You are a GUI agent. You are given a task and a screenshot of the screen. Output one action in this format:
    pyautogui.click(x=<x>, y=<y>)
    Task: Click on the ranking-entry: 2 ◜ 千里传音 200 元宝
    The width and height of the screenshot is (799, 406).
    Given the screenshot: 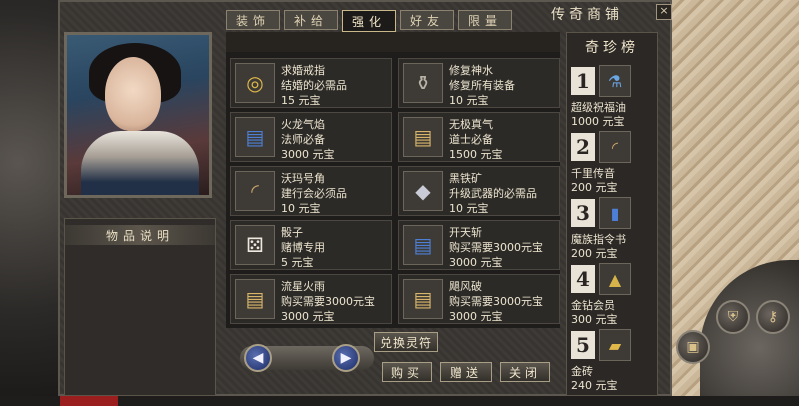 What is the action you would take?
    pyautogui.click(x=613, y=163)
    